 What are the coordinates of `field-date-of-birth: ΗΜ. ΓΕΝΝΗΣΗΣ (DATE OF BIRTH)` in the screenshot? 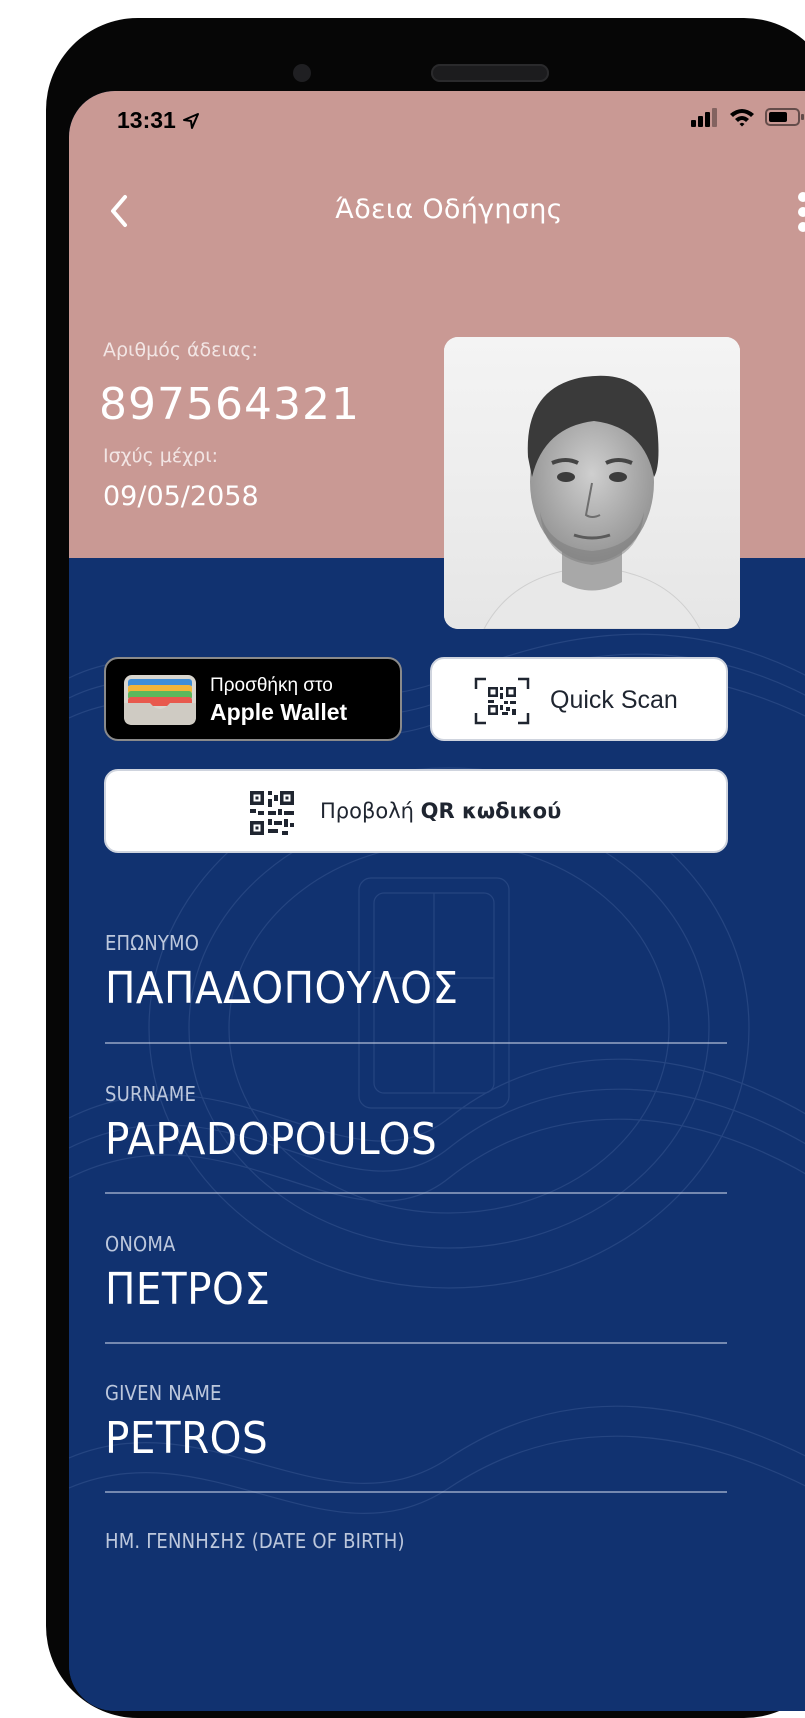 It's located at (416, 1541).